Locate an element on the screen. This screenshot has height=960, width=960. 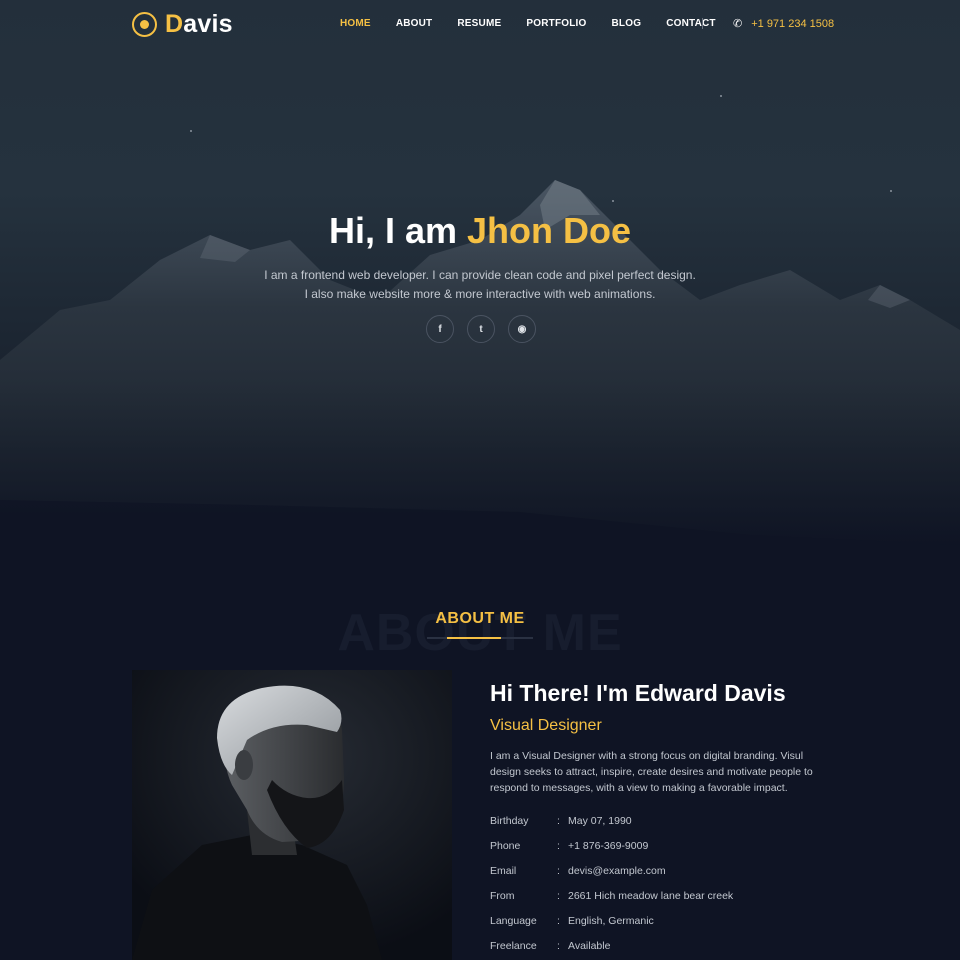
info-value: Available is located at coordinates (589, 945).